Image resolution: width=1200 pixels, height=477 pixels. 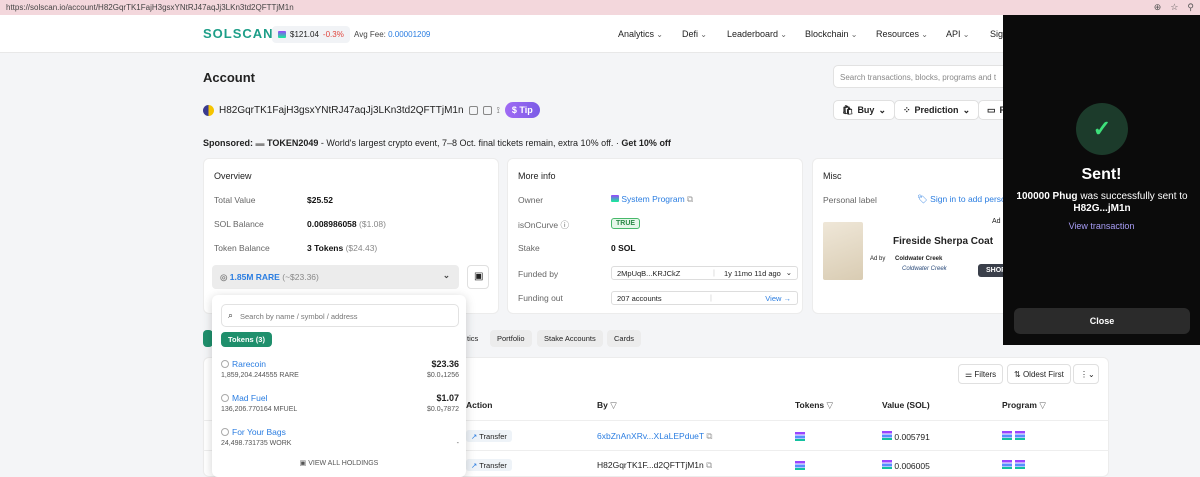 I want to click on col-program: Program ▽, so click(x=1024, y=405).